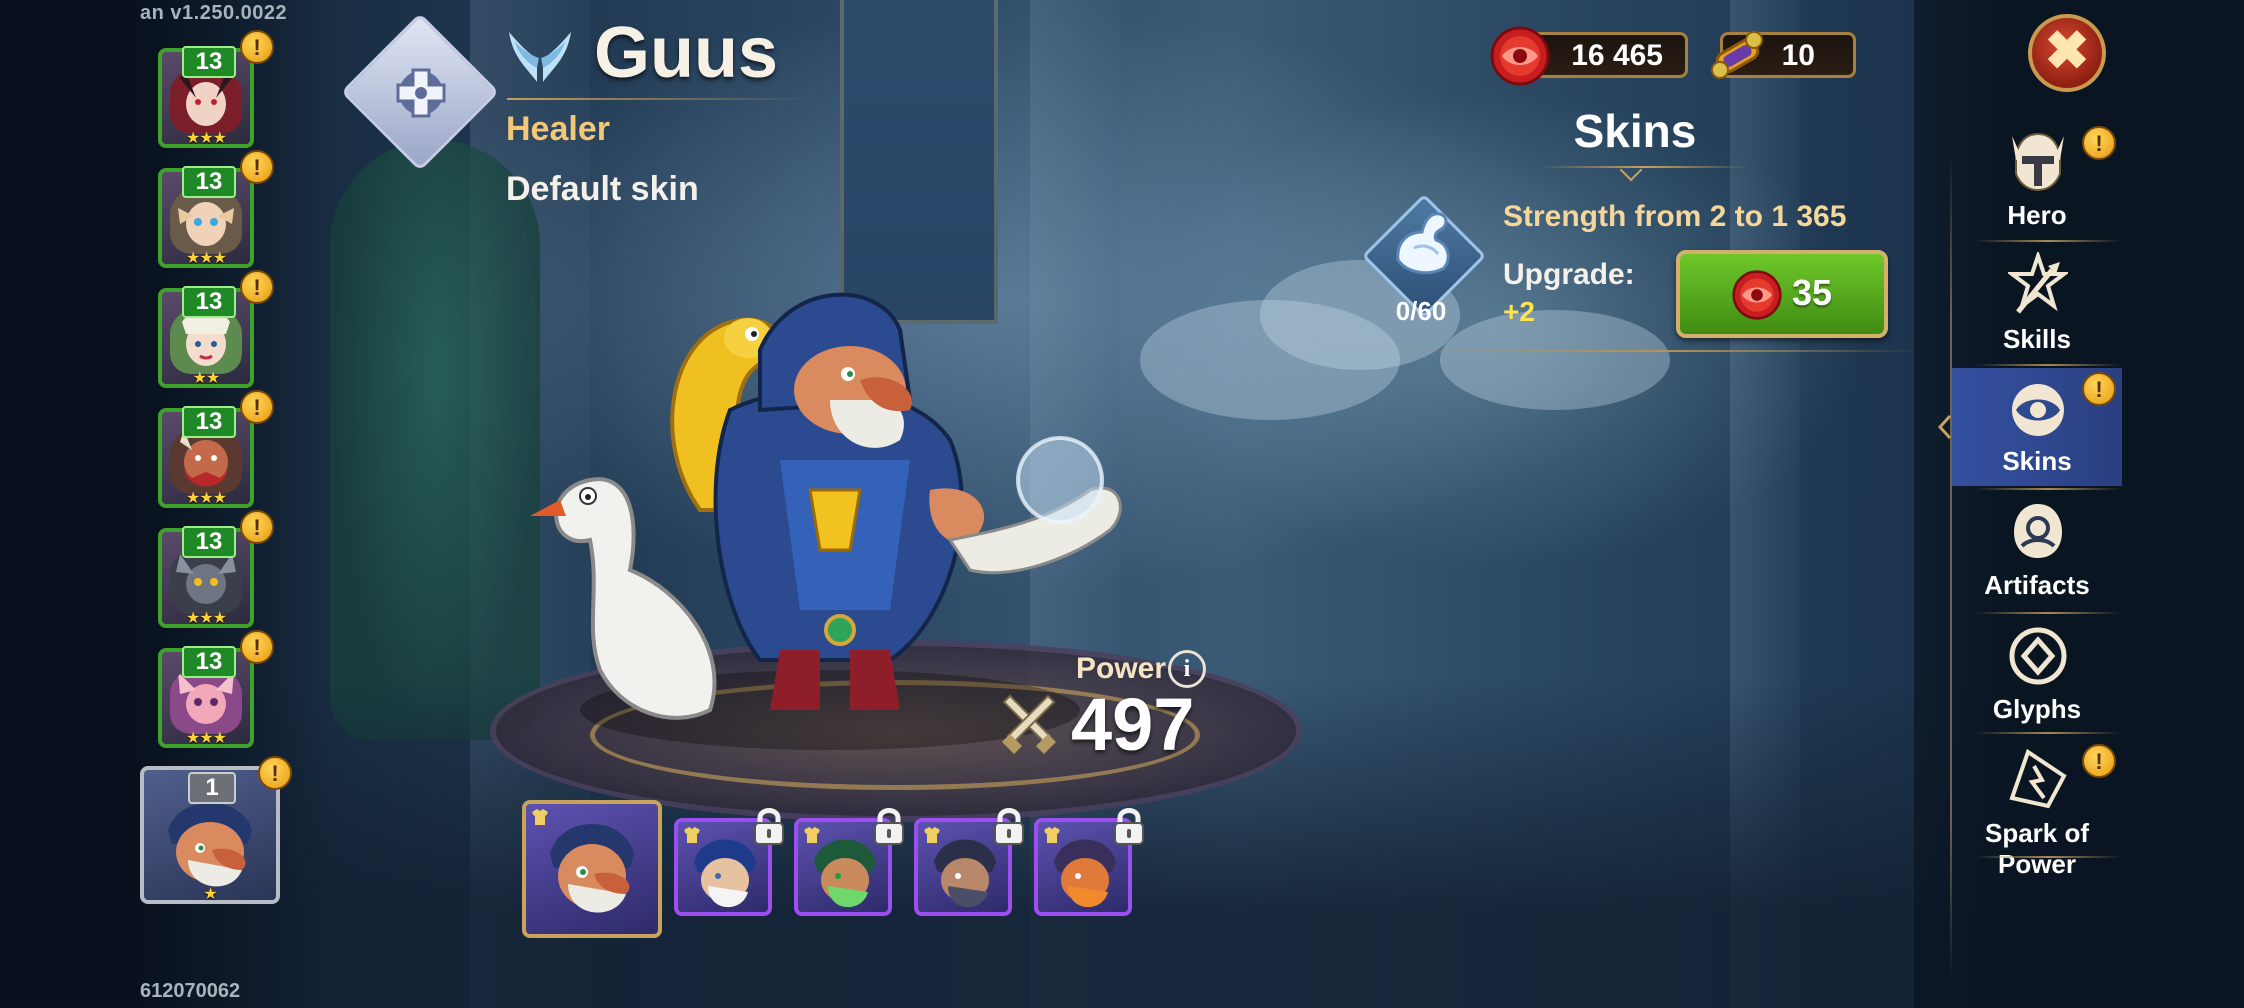  I want to click on skin-stones-amount: 16 465, so click(1617, 55).